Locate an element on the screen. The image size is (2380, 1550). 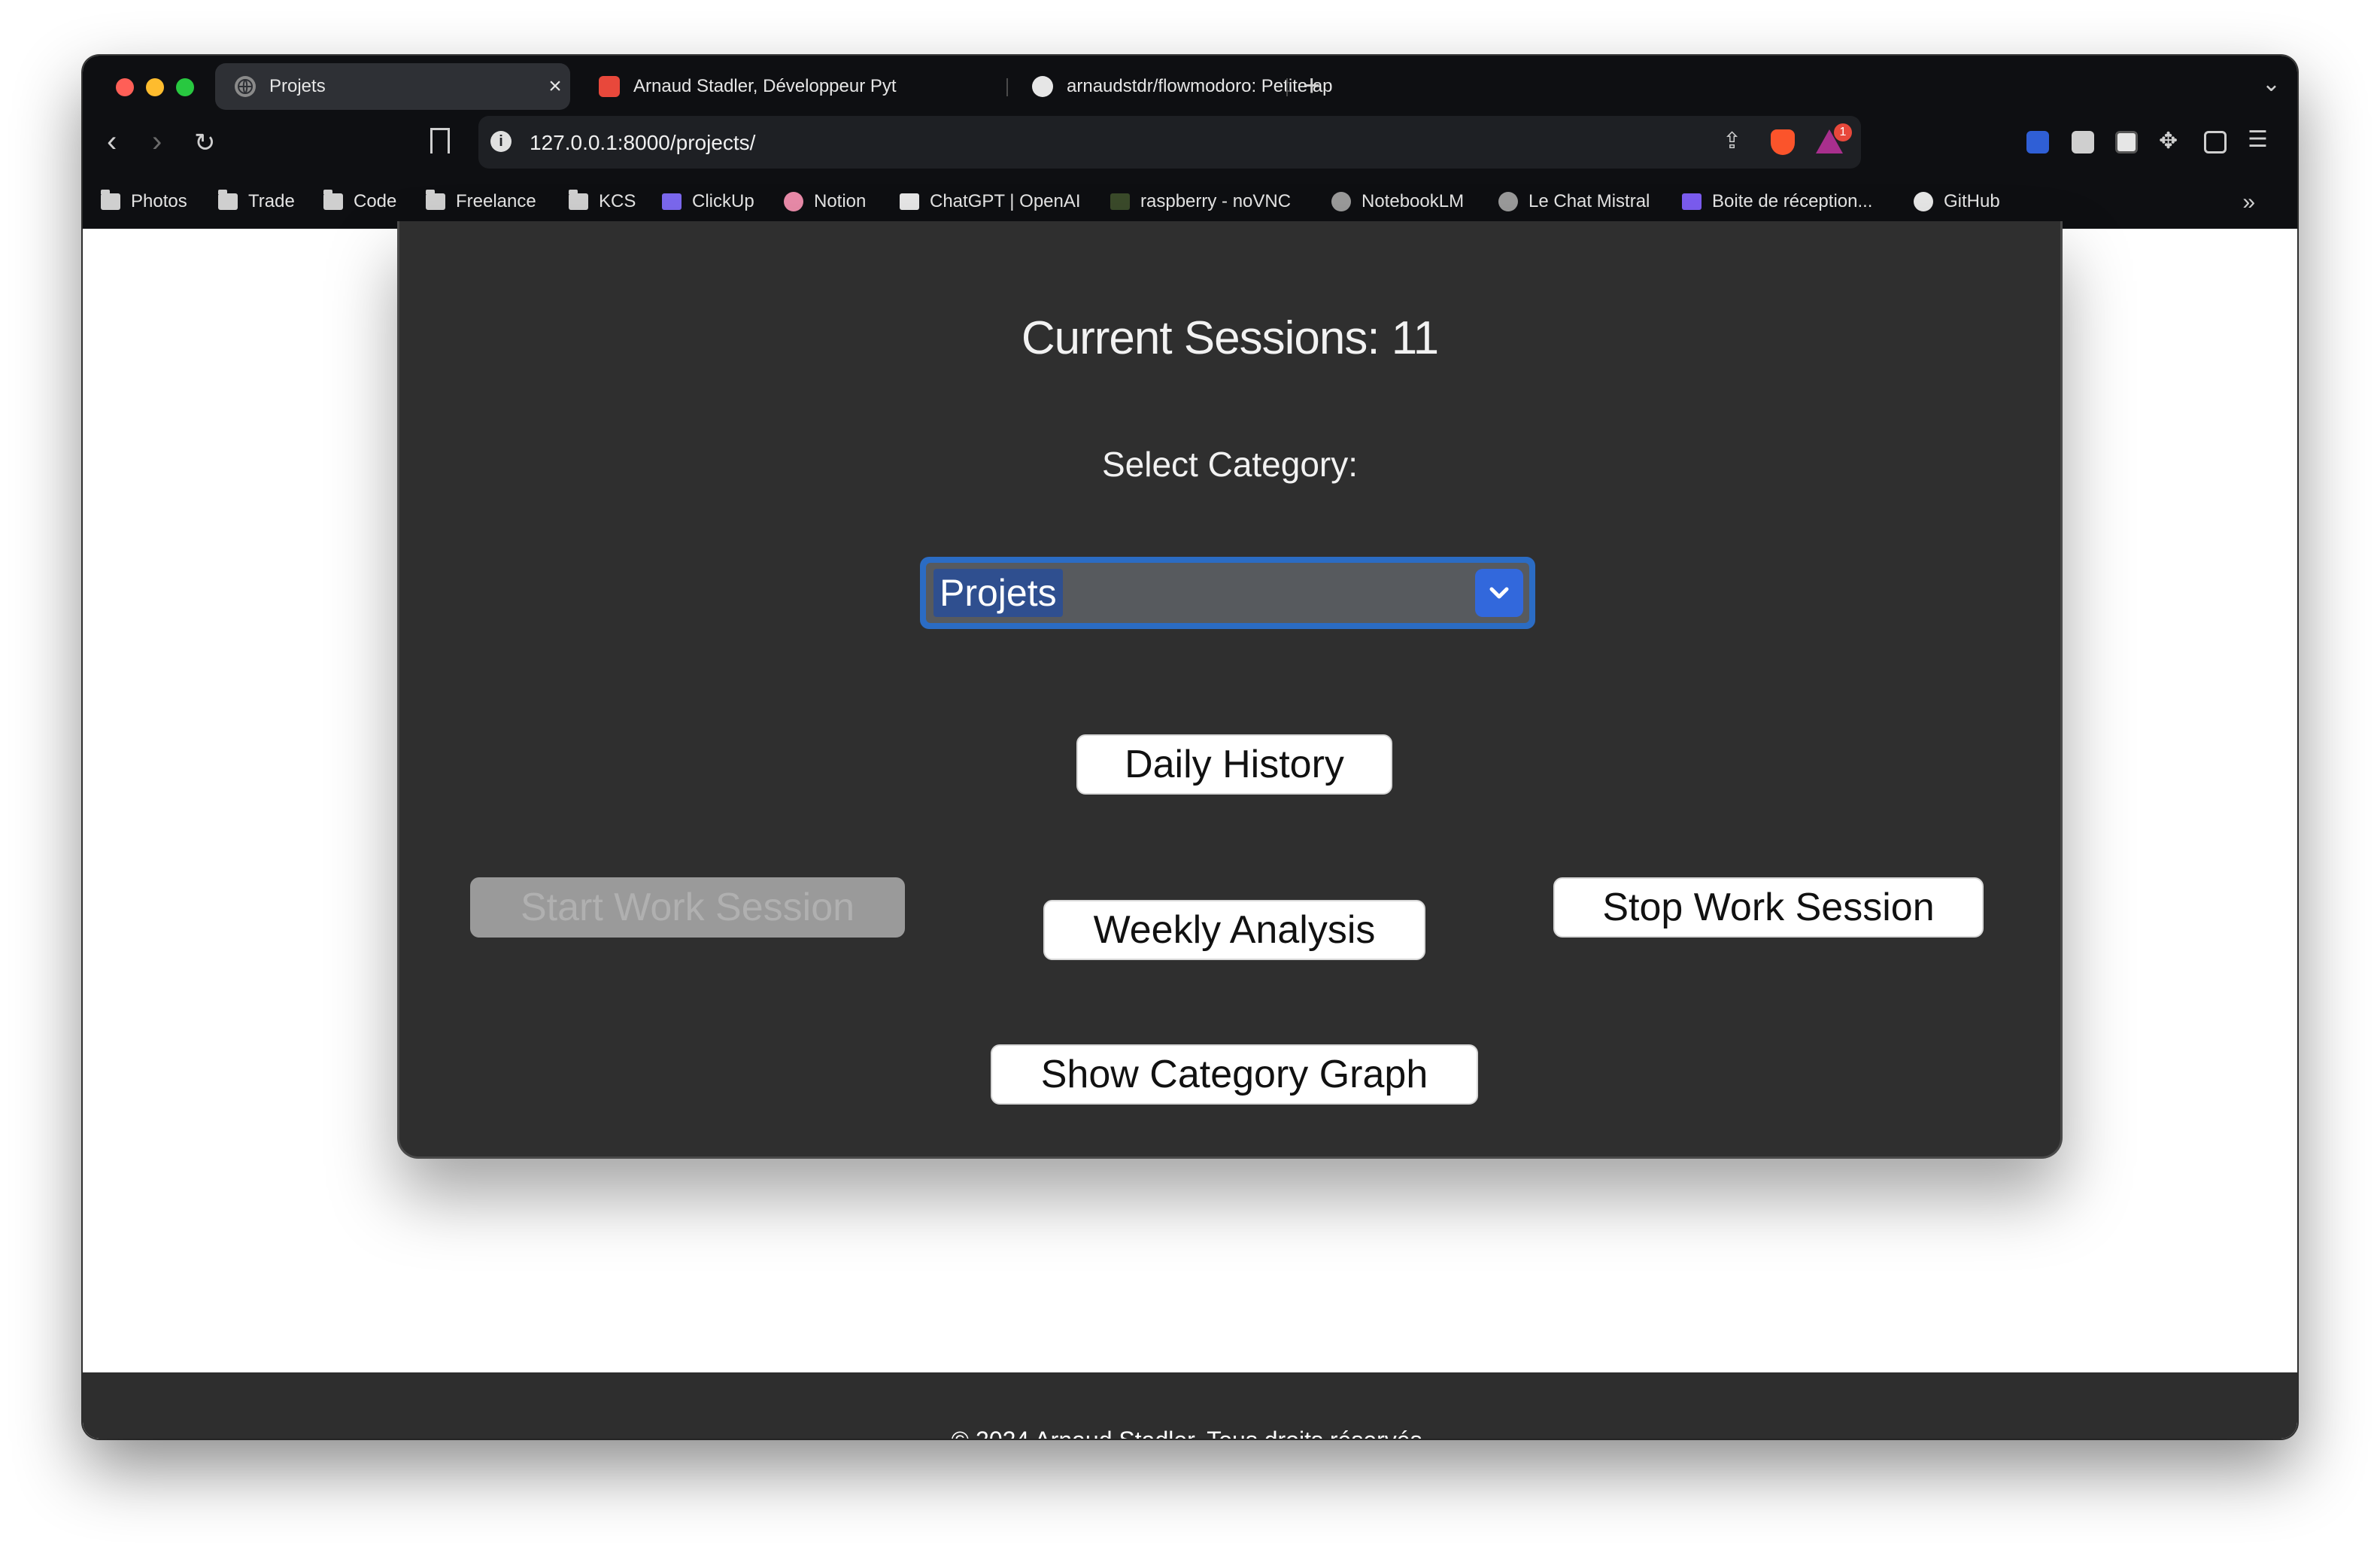
clickup-icon is located at coordinates (672, 201).